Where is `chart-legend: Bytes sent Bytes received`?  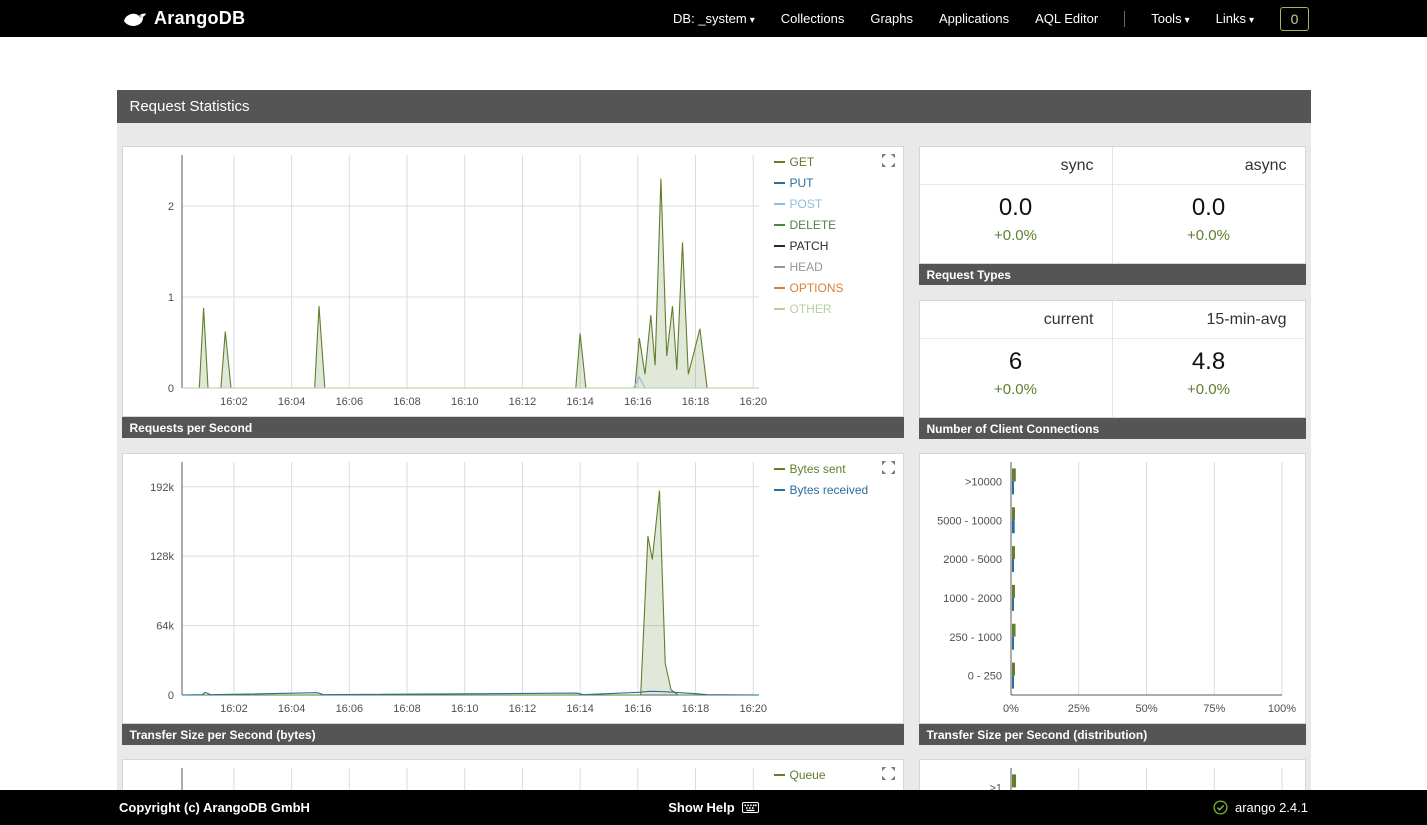
chart-legend: Bytes sent Bytes received is located at coordinates (821, 479).